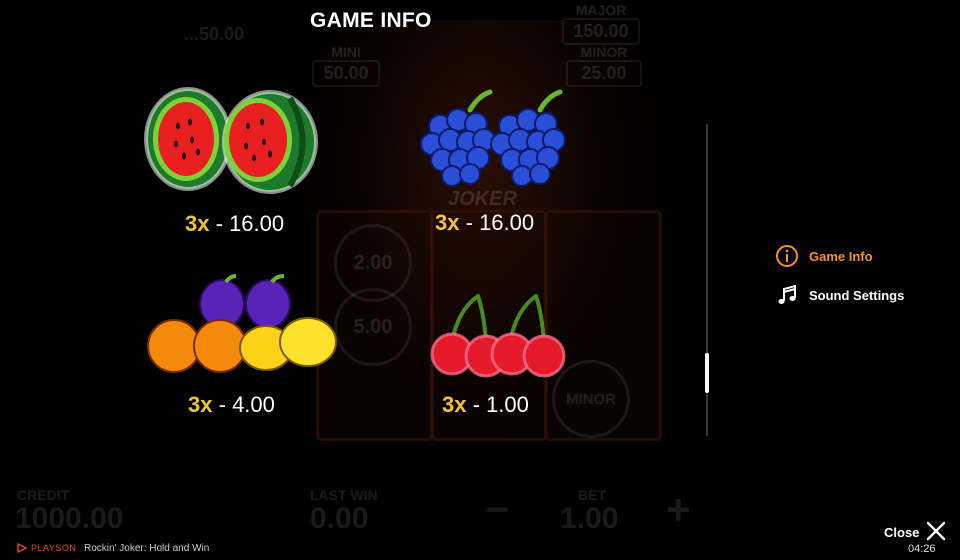 The height and width of the screenshot is (560, 960). What do you see at coordinates (69, 518) in the screenshot?
I see `bg-credit-value: 1000.00` at bounding box center [69, 518].